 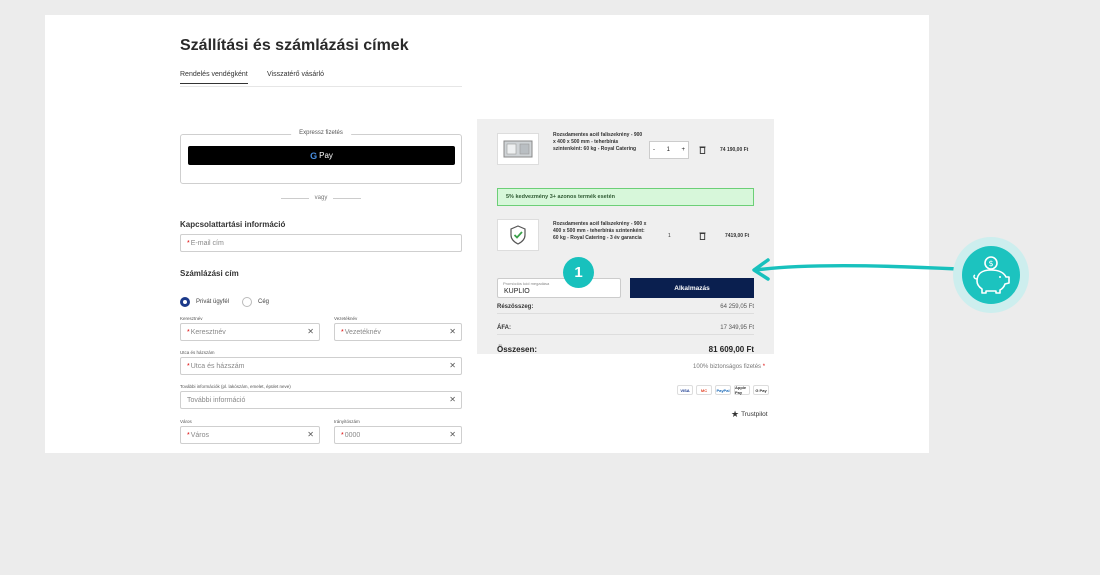 What do you see at coordinates (352, 435) in the screenshot?
I see `zip-placeholder: 0000` at bounding box center [352, 435].